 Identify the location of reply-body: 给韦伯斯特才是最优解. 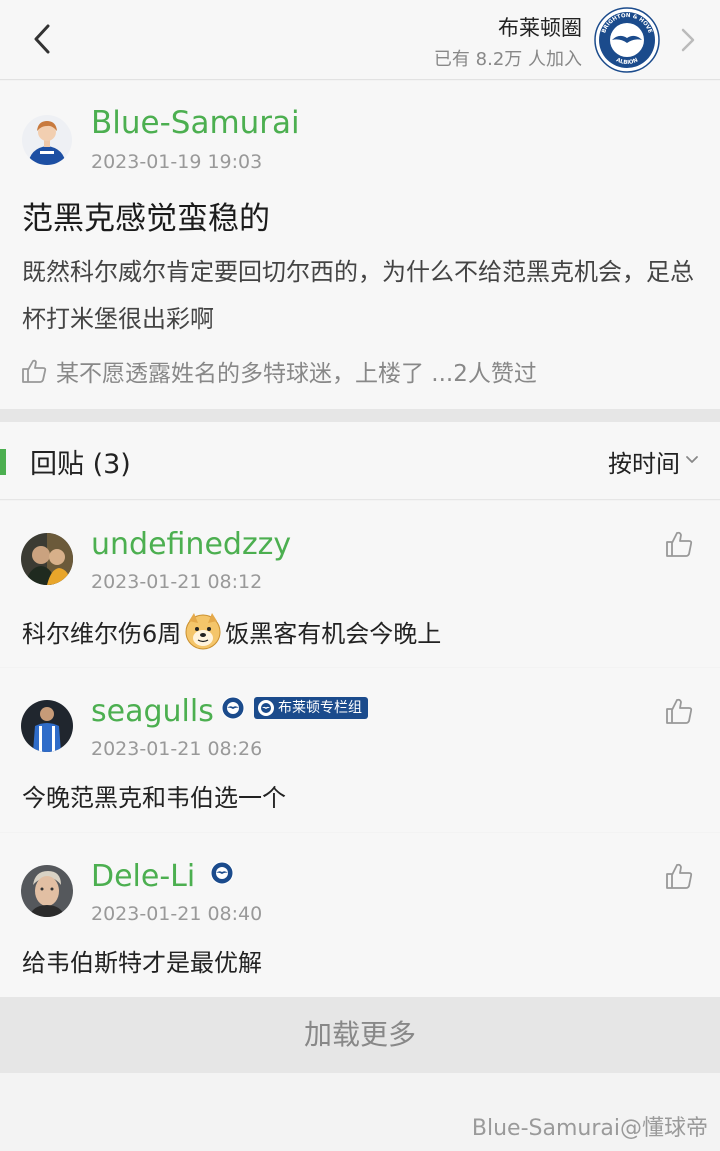
(142, 963).